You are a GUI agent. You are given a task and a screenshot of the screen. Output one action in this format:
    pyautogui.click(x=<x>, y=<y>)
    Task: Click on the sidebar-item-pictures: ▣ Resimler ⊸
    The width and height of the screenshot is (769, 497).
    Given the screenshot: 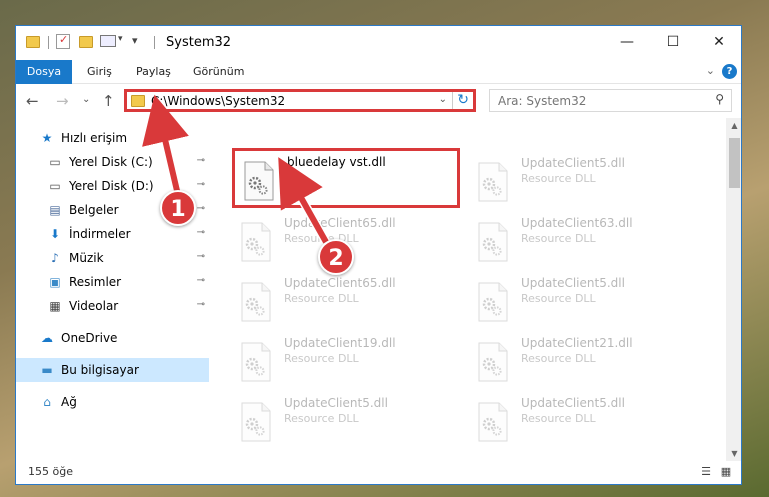 What is the action you would take?
    pyautogui.click(x=112, y=282)
    